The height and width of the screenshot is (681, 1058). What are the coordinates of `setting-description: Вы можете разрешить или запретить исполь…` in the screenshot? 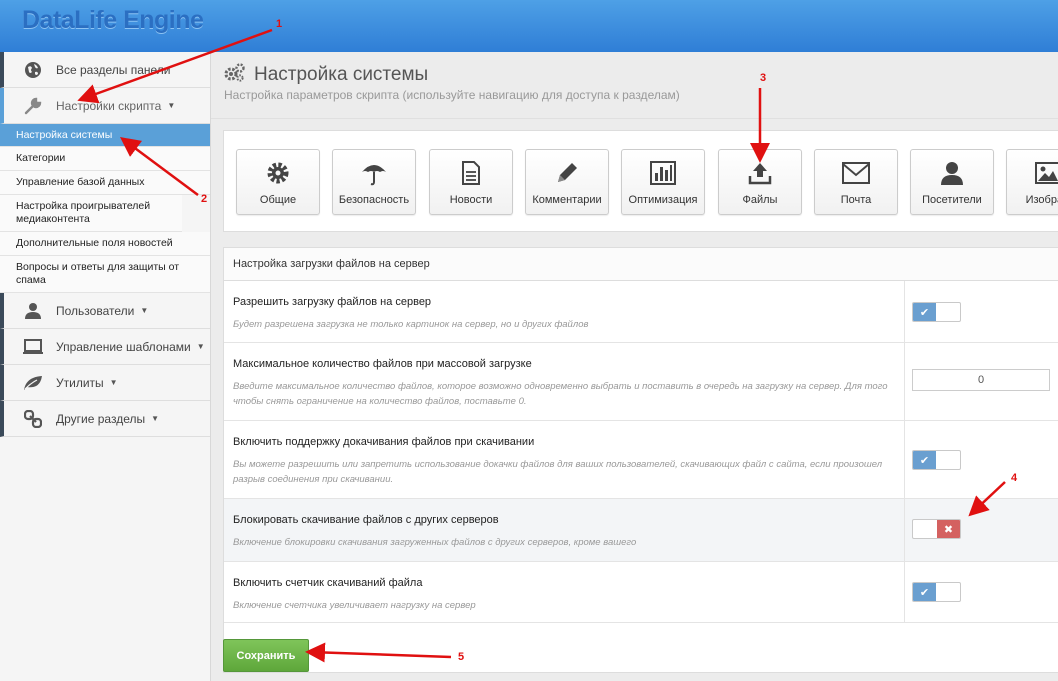 It's located at (558, 472).